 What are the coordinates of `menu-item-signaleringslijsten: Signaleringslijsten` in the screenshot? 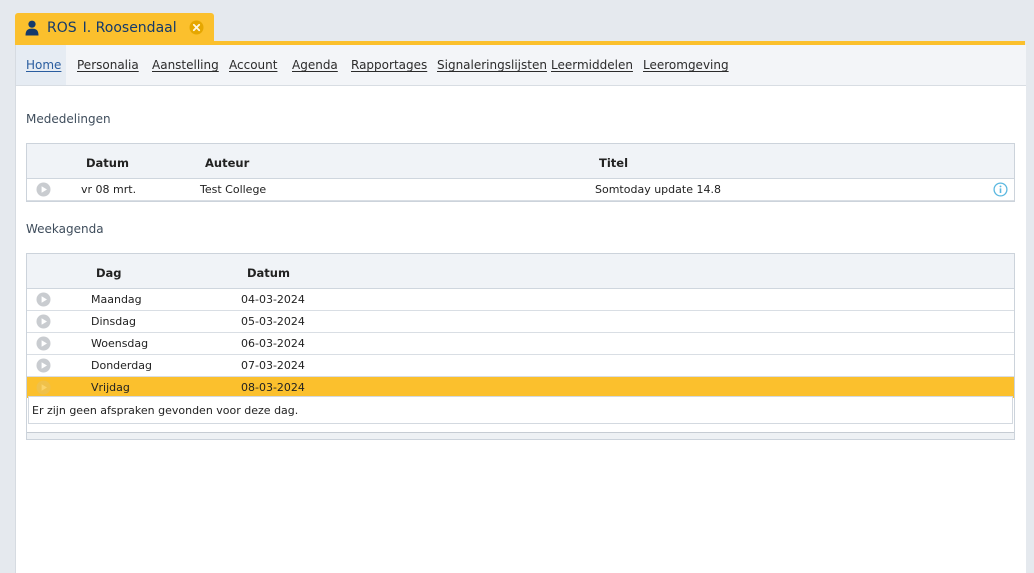 It's located at (492, 65).